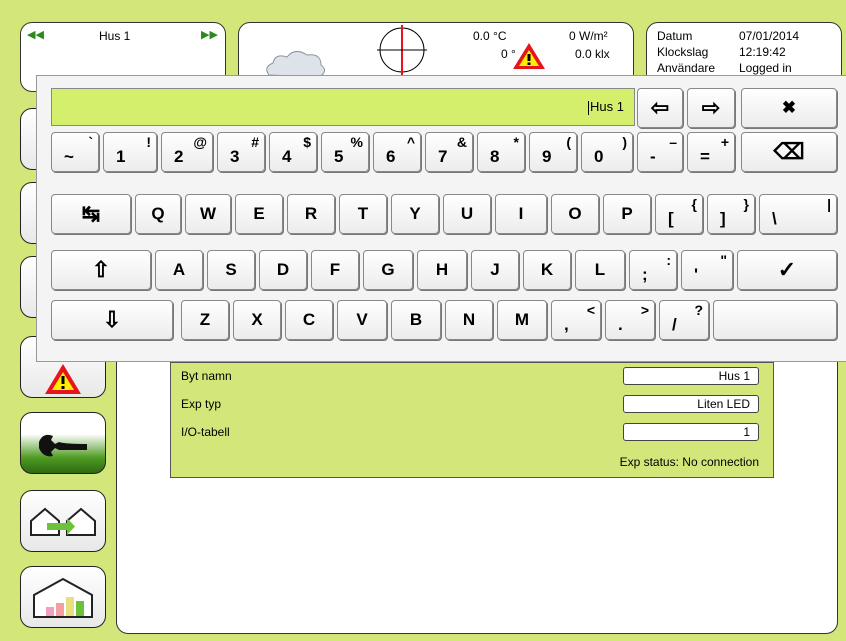 The image size is (846, 641). Describe the element at coordinates (660, 152) in the screenshot. I see `key-minus: - –` at that location.